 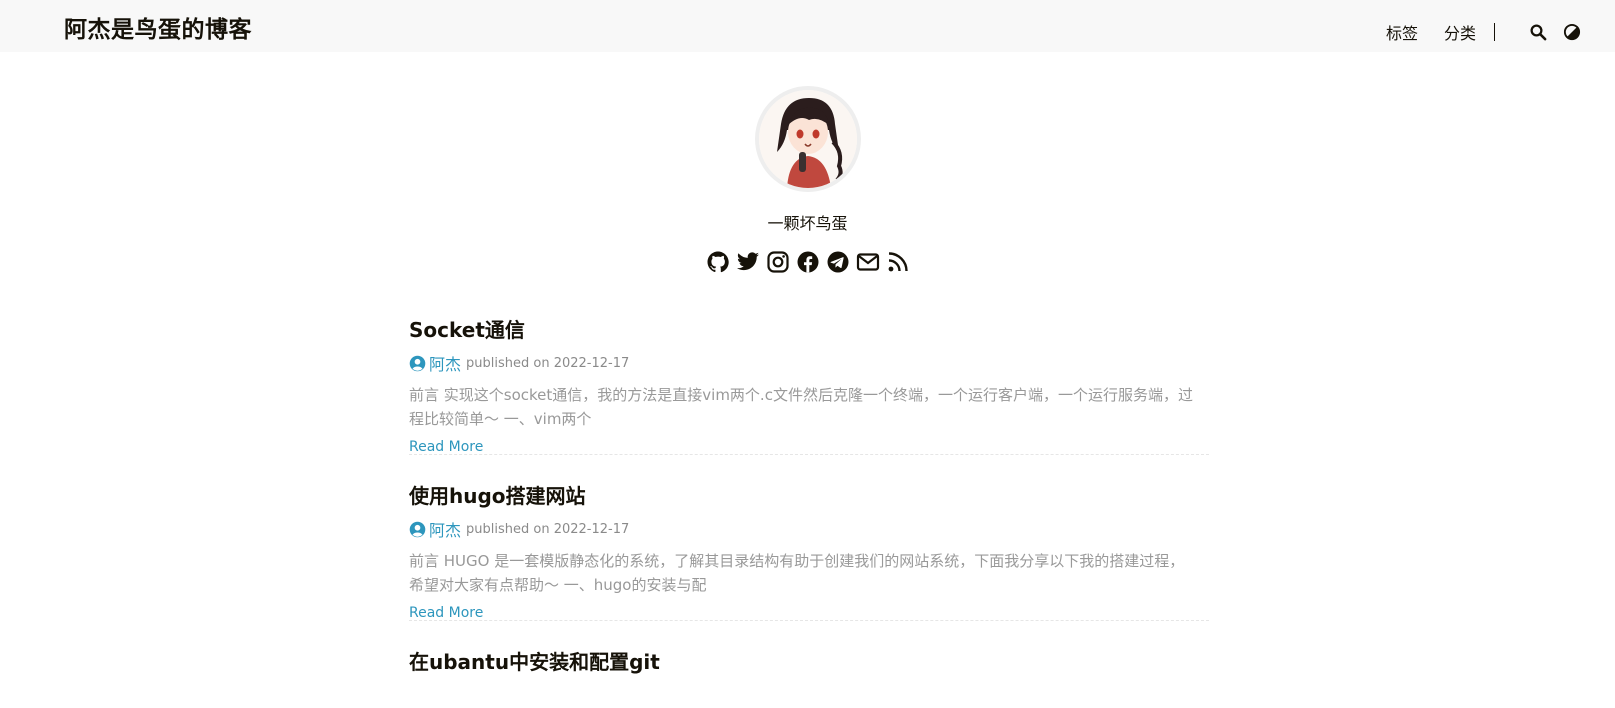 I want to click on main-nav: 标签 分类, so click(x=1483, y=32).